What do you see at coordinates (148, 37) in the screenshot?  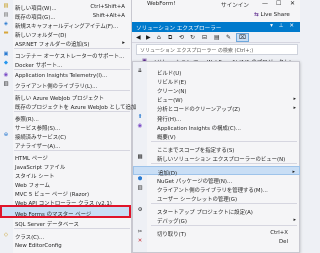 I see `forward-icon: ▶` at bounding box center [148, 37].